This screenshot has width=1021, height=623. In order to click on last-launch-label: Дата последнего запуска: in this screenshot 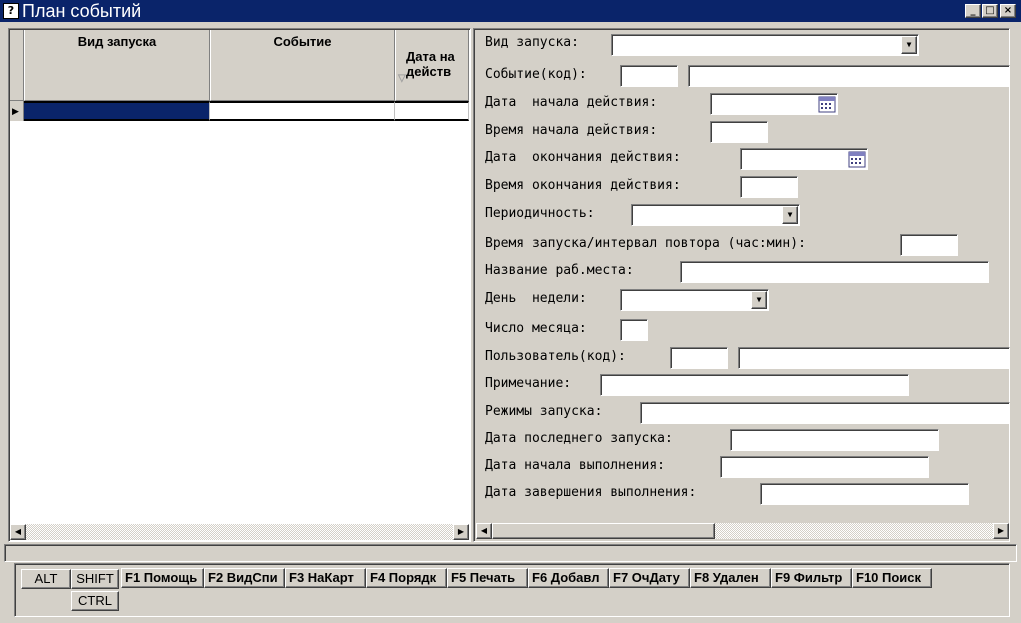, I will do `click(579, 438)`.